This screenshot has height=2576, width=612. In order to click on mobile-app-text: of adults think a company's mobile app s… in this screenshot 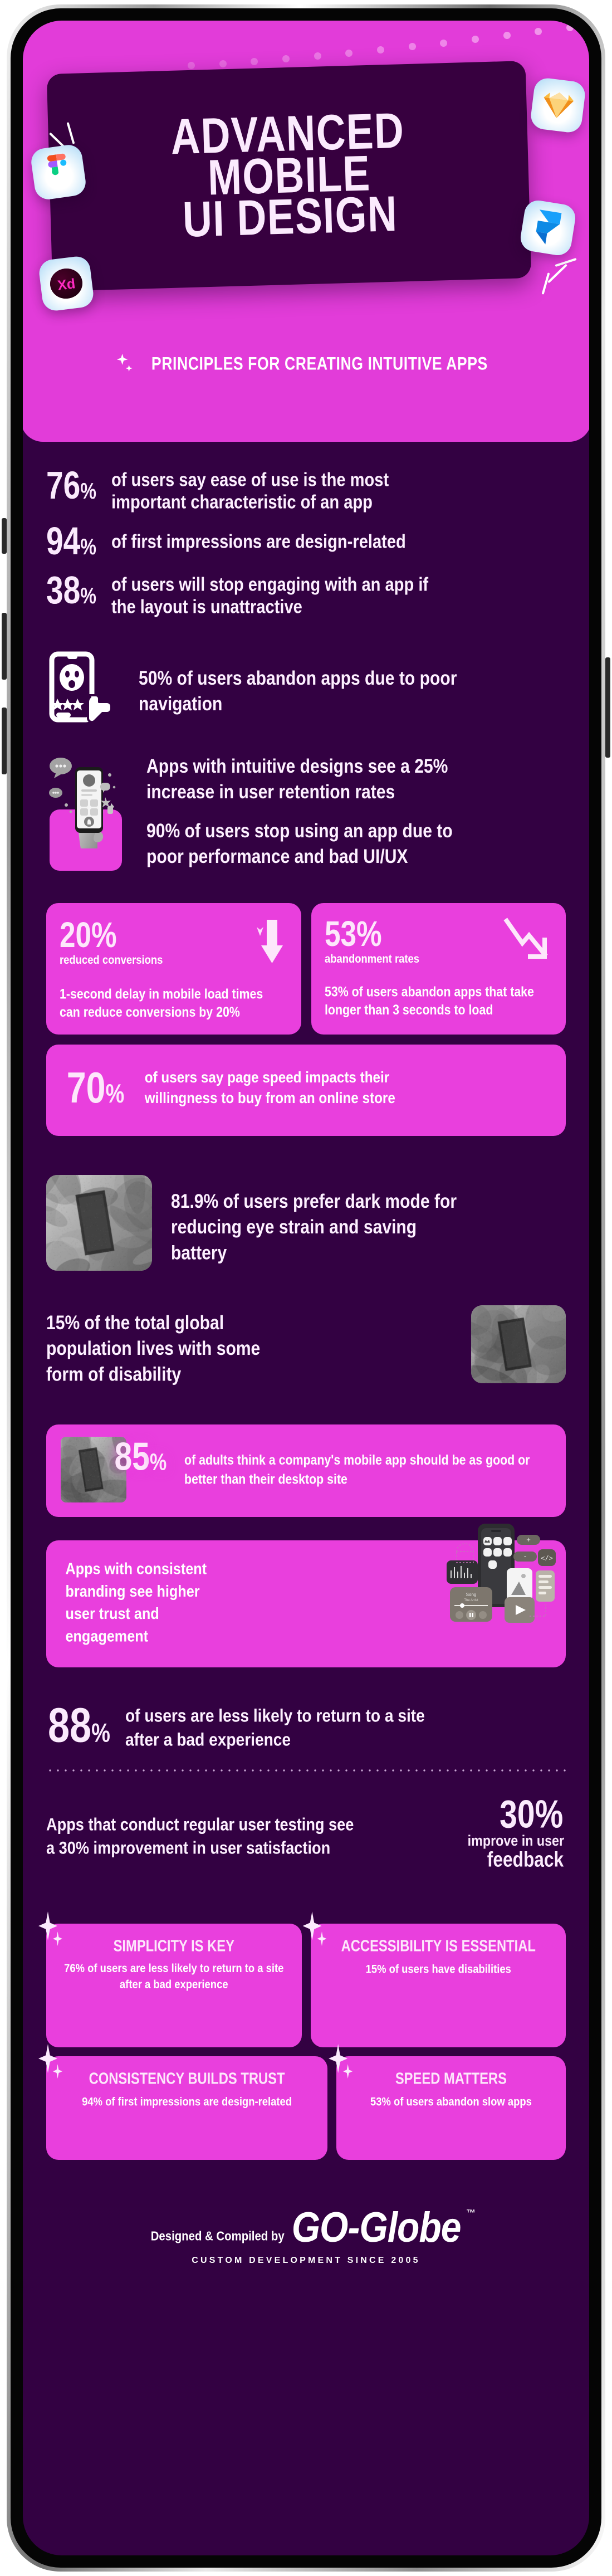, I will do `click(357, 1469)`.